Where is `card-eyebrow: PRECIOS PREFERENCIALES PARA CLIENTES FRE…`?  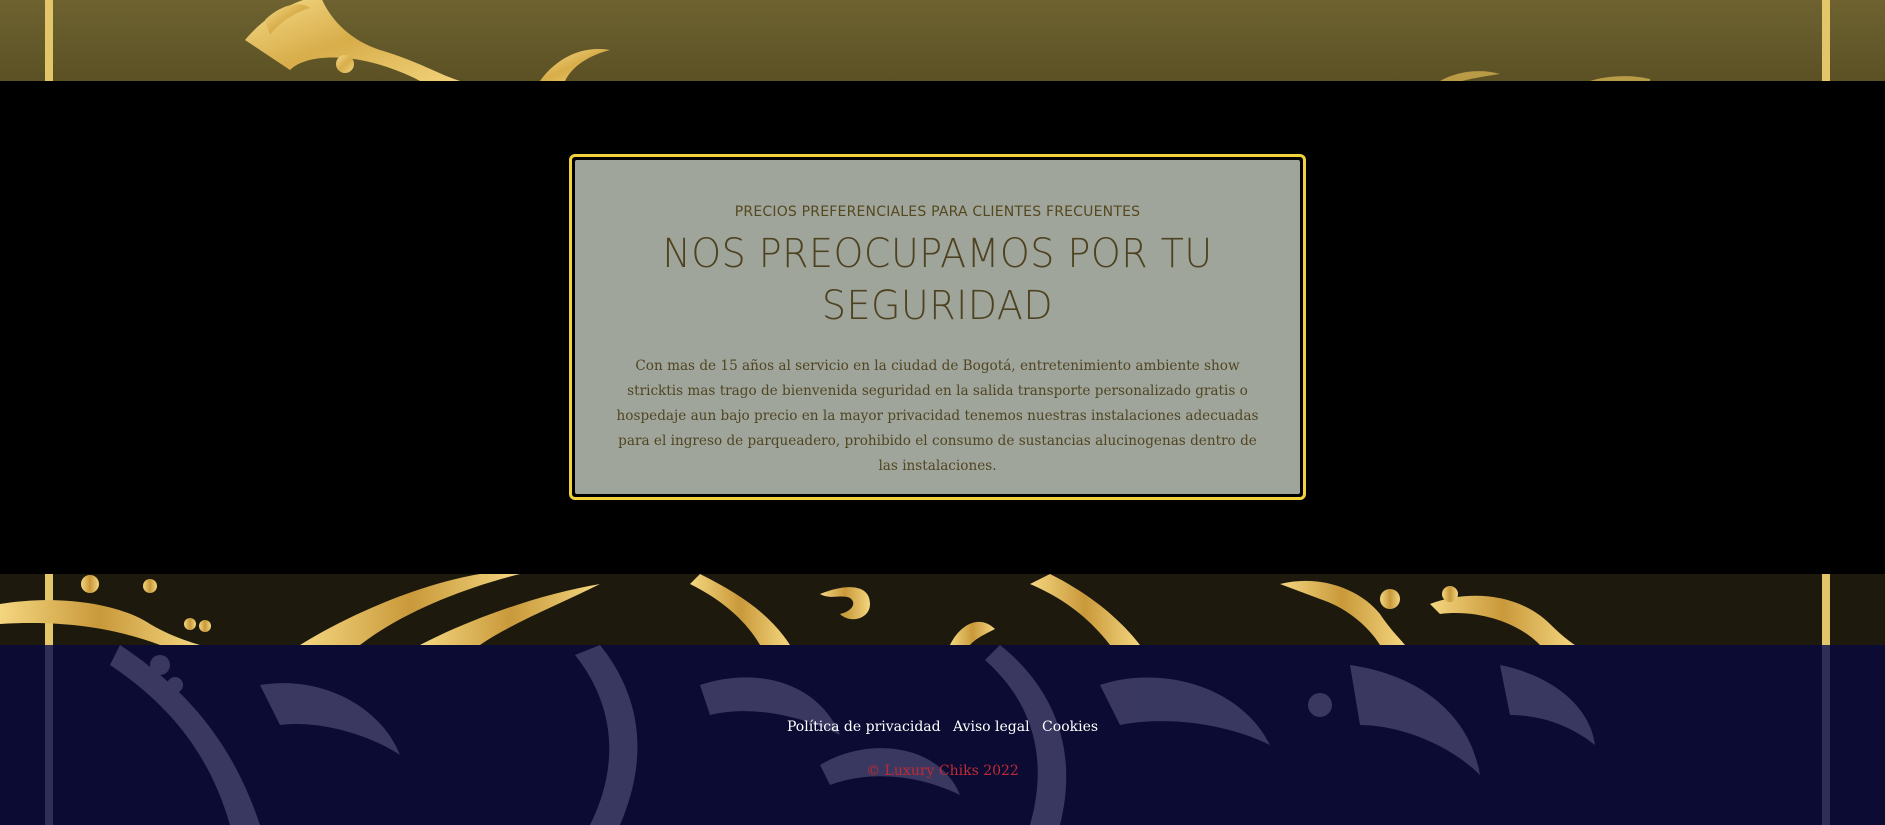 card-eyebrow: PRECIOS PREFERENCIALES PARA CLIENTES FRE… is located at coordinates (937, 212).